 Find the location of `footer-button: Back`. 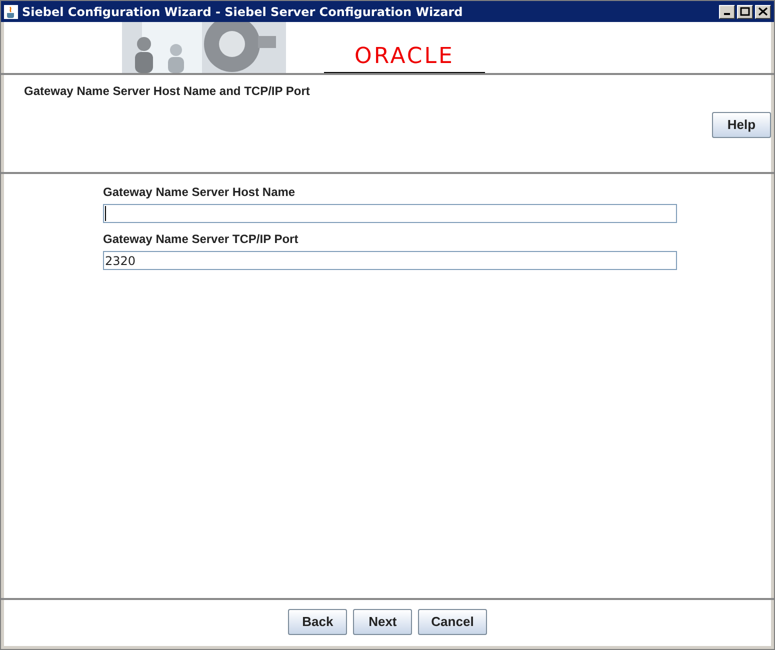

footer-button: Back is located at coordinates (318, 621).